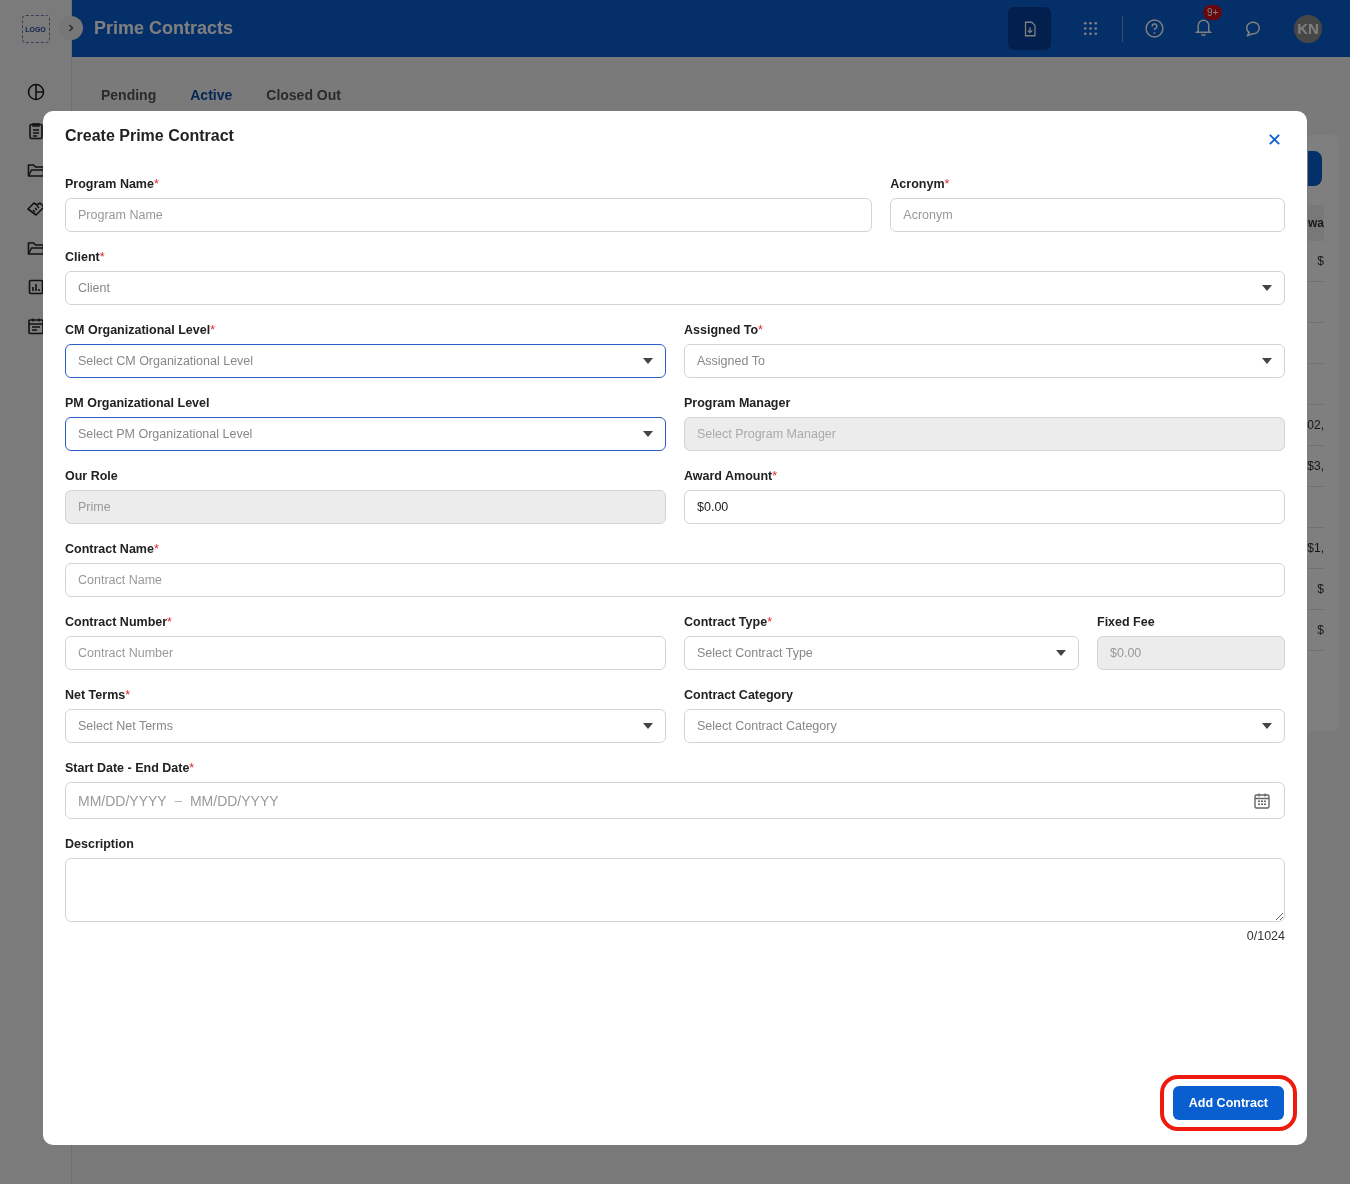  Describe the element at coordinates (1203, 26) in the screenshot. I see `bell-icon` at that location.